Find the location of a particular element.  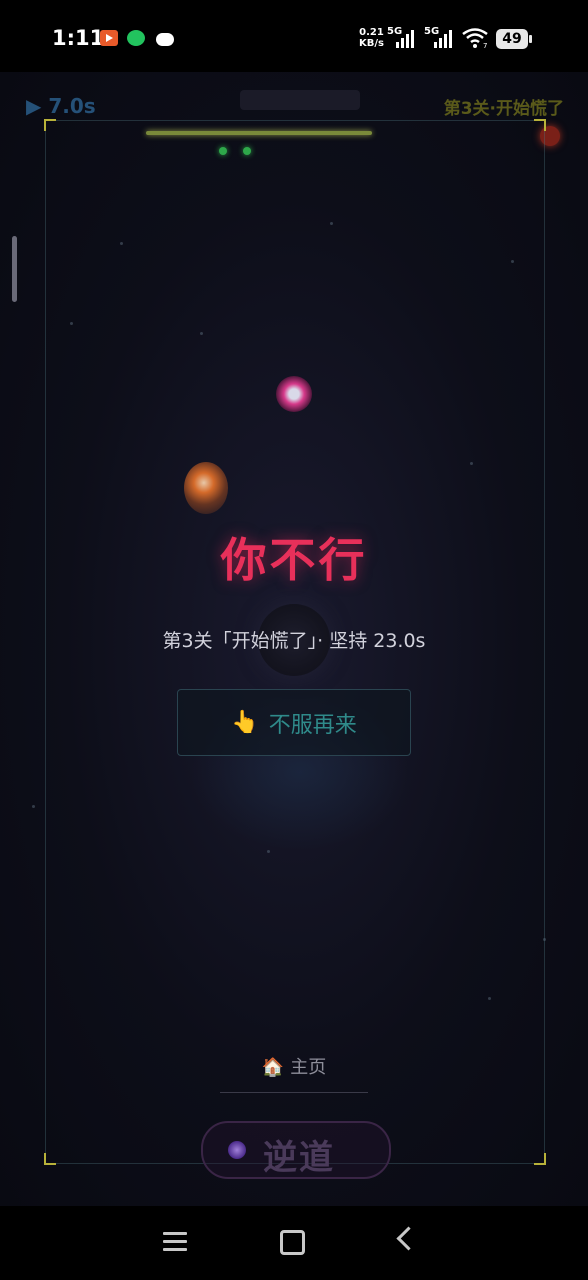

status-bar: 1:11 0.21 KB/s 5G 5G 7 49 is located at coordinates (294, 36).